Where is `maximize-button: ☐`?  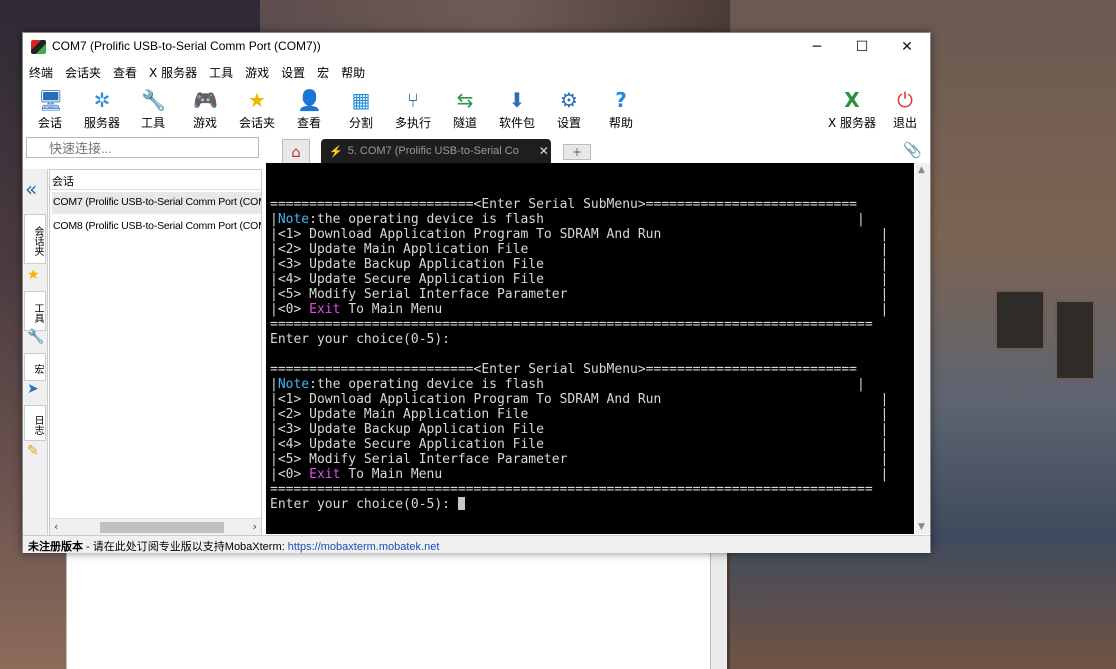
maximize-button: ☐ is located at coordinates (862, 47).